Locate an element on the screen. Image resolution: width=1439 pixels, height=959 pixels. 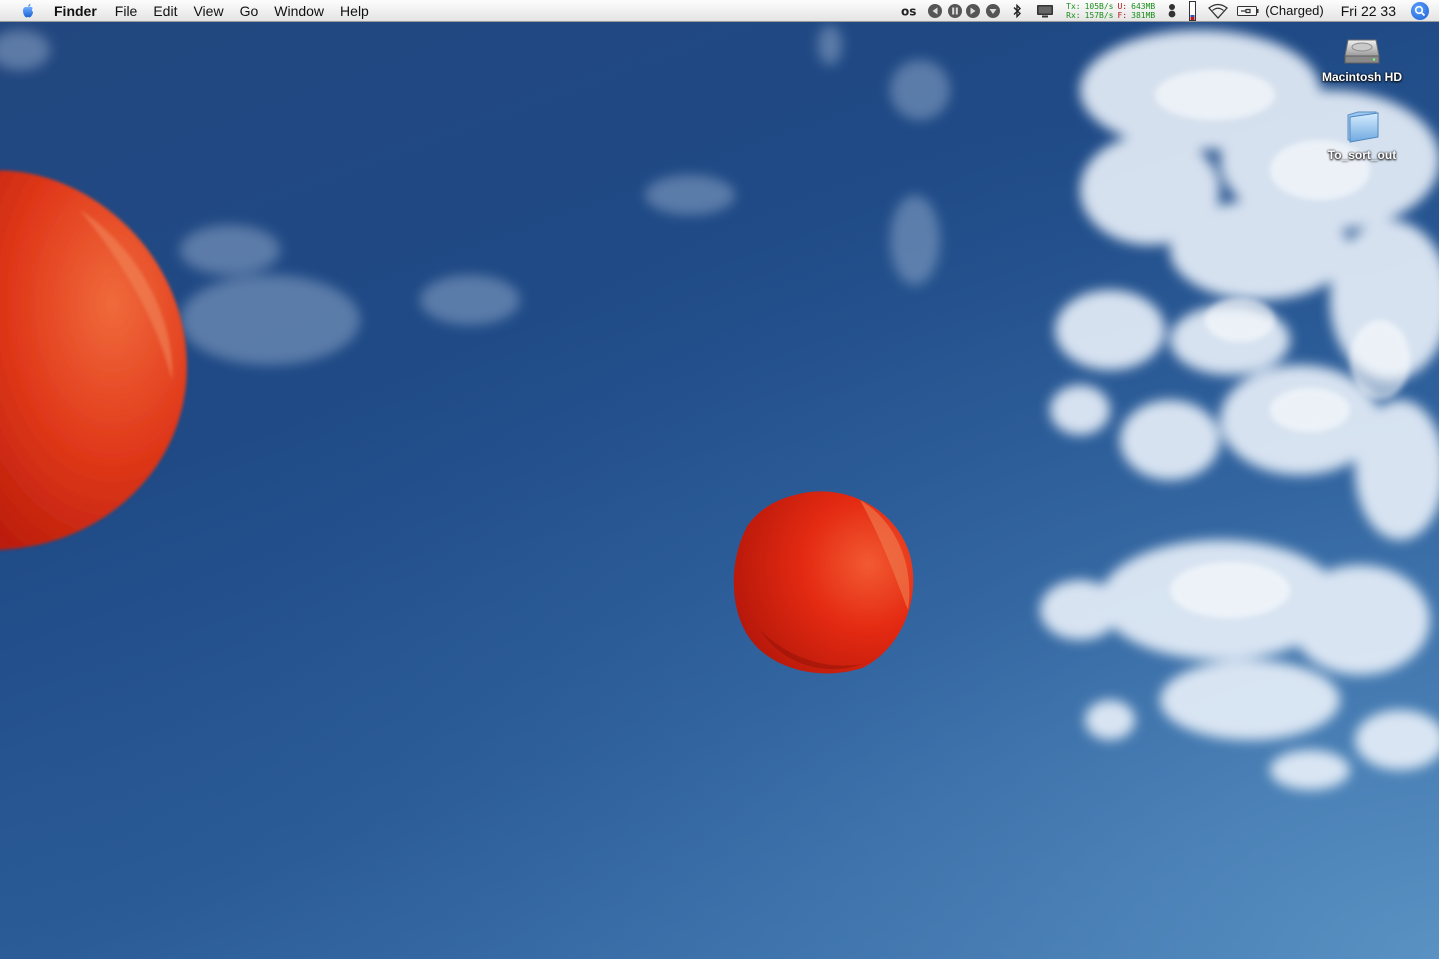
battery-status-text: (Charged) is located at coordinates (1294, 10).